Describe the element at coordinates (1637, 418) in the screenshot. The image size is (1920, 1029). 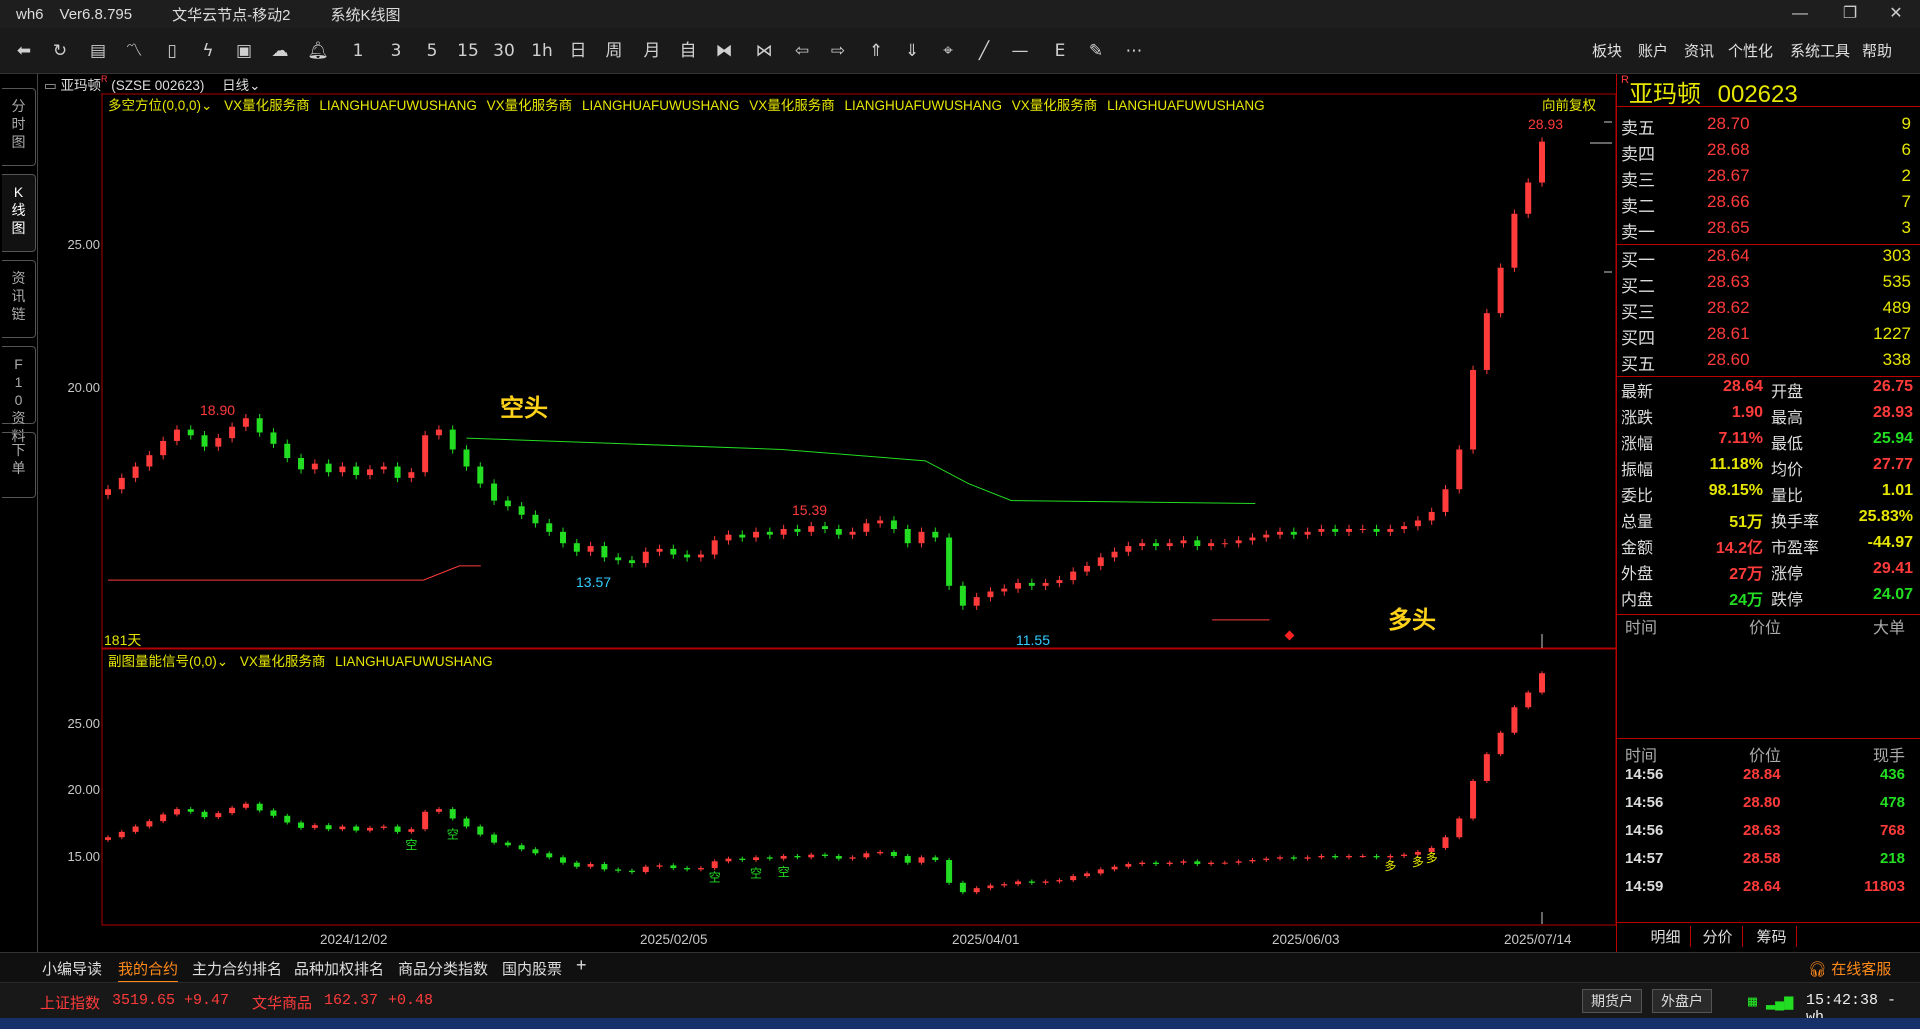
I see `stat-label: 涨跌` at that location.